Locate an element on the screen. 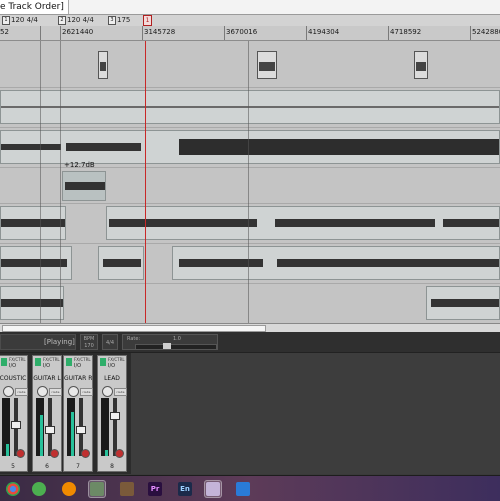 This screenshot has height=501, width=500. edit-cursor is located at coordinates (248, 182).